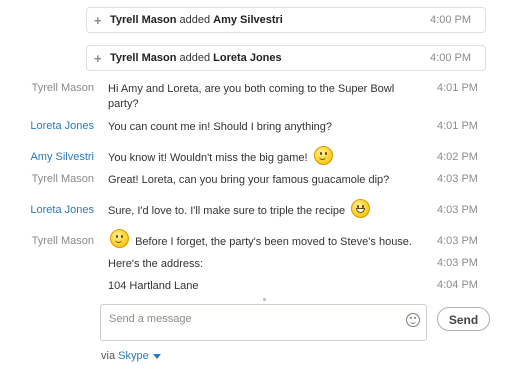 The height and width of the screenshot is (370, 514). Describe the element at coordinates (413, 320) in the screenshot. I see `smiley-icon` at that location.